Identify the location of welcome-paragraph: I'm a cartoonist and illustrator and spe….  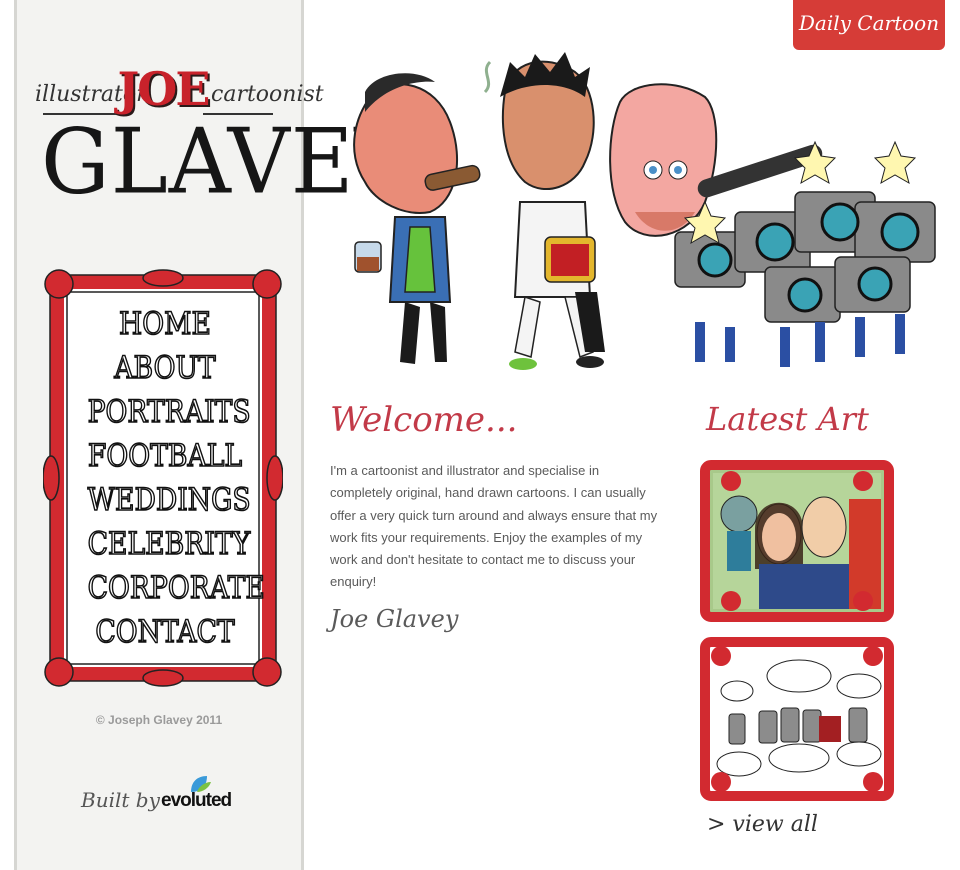
(494, 526).